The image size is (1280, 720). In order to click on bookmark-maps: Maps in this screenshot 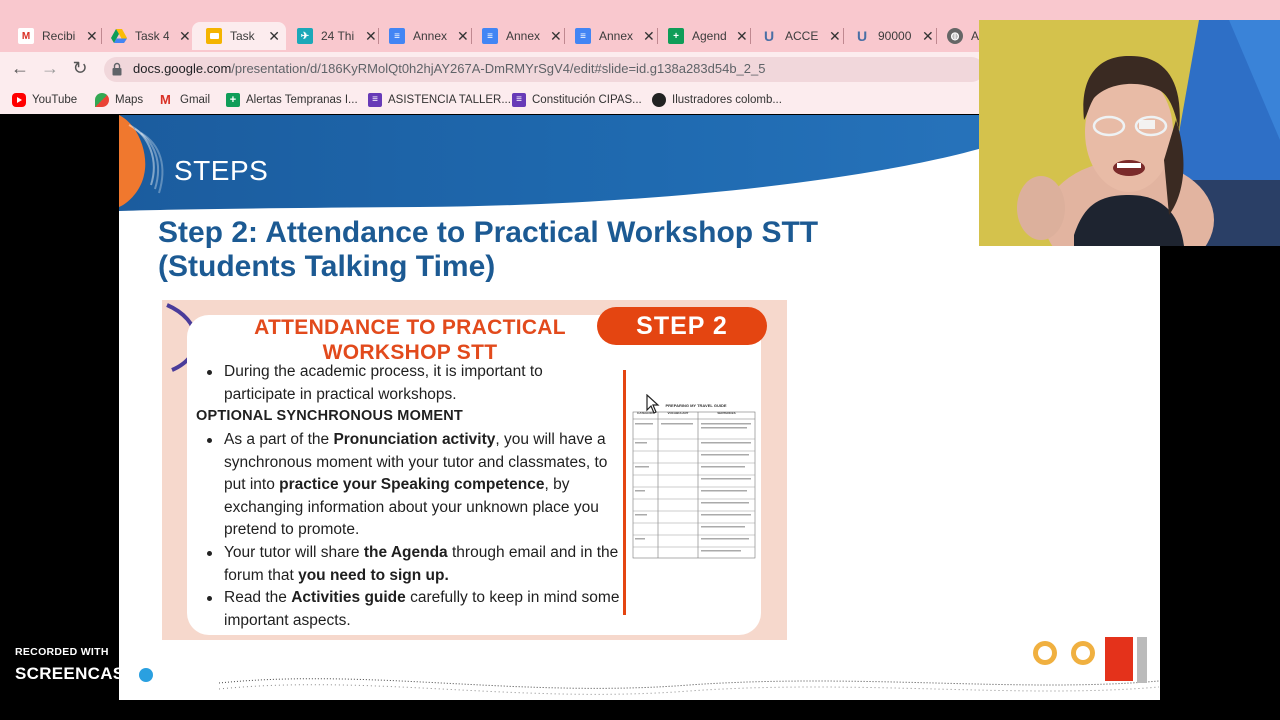, I will do `click(119, 100)`.